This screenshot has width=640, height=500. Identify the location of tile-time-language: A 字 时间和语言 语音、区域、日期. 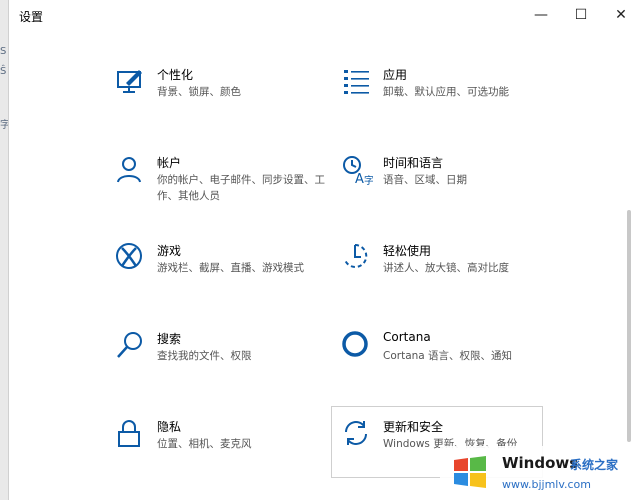
(446, 189).